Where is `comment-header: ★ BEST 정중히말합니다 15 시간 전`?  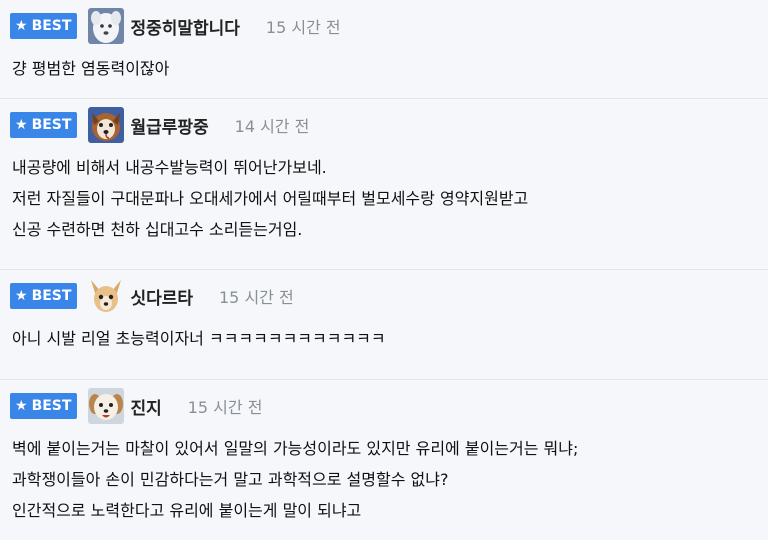 comment-header: ★ BEST 정중히말합니다 15 시간 전 is located at coordinates (383, 26).